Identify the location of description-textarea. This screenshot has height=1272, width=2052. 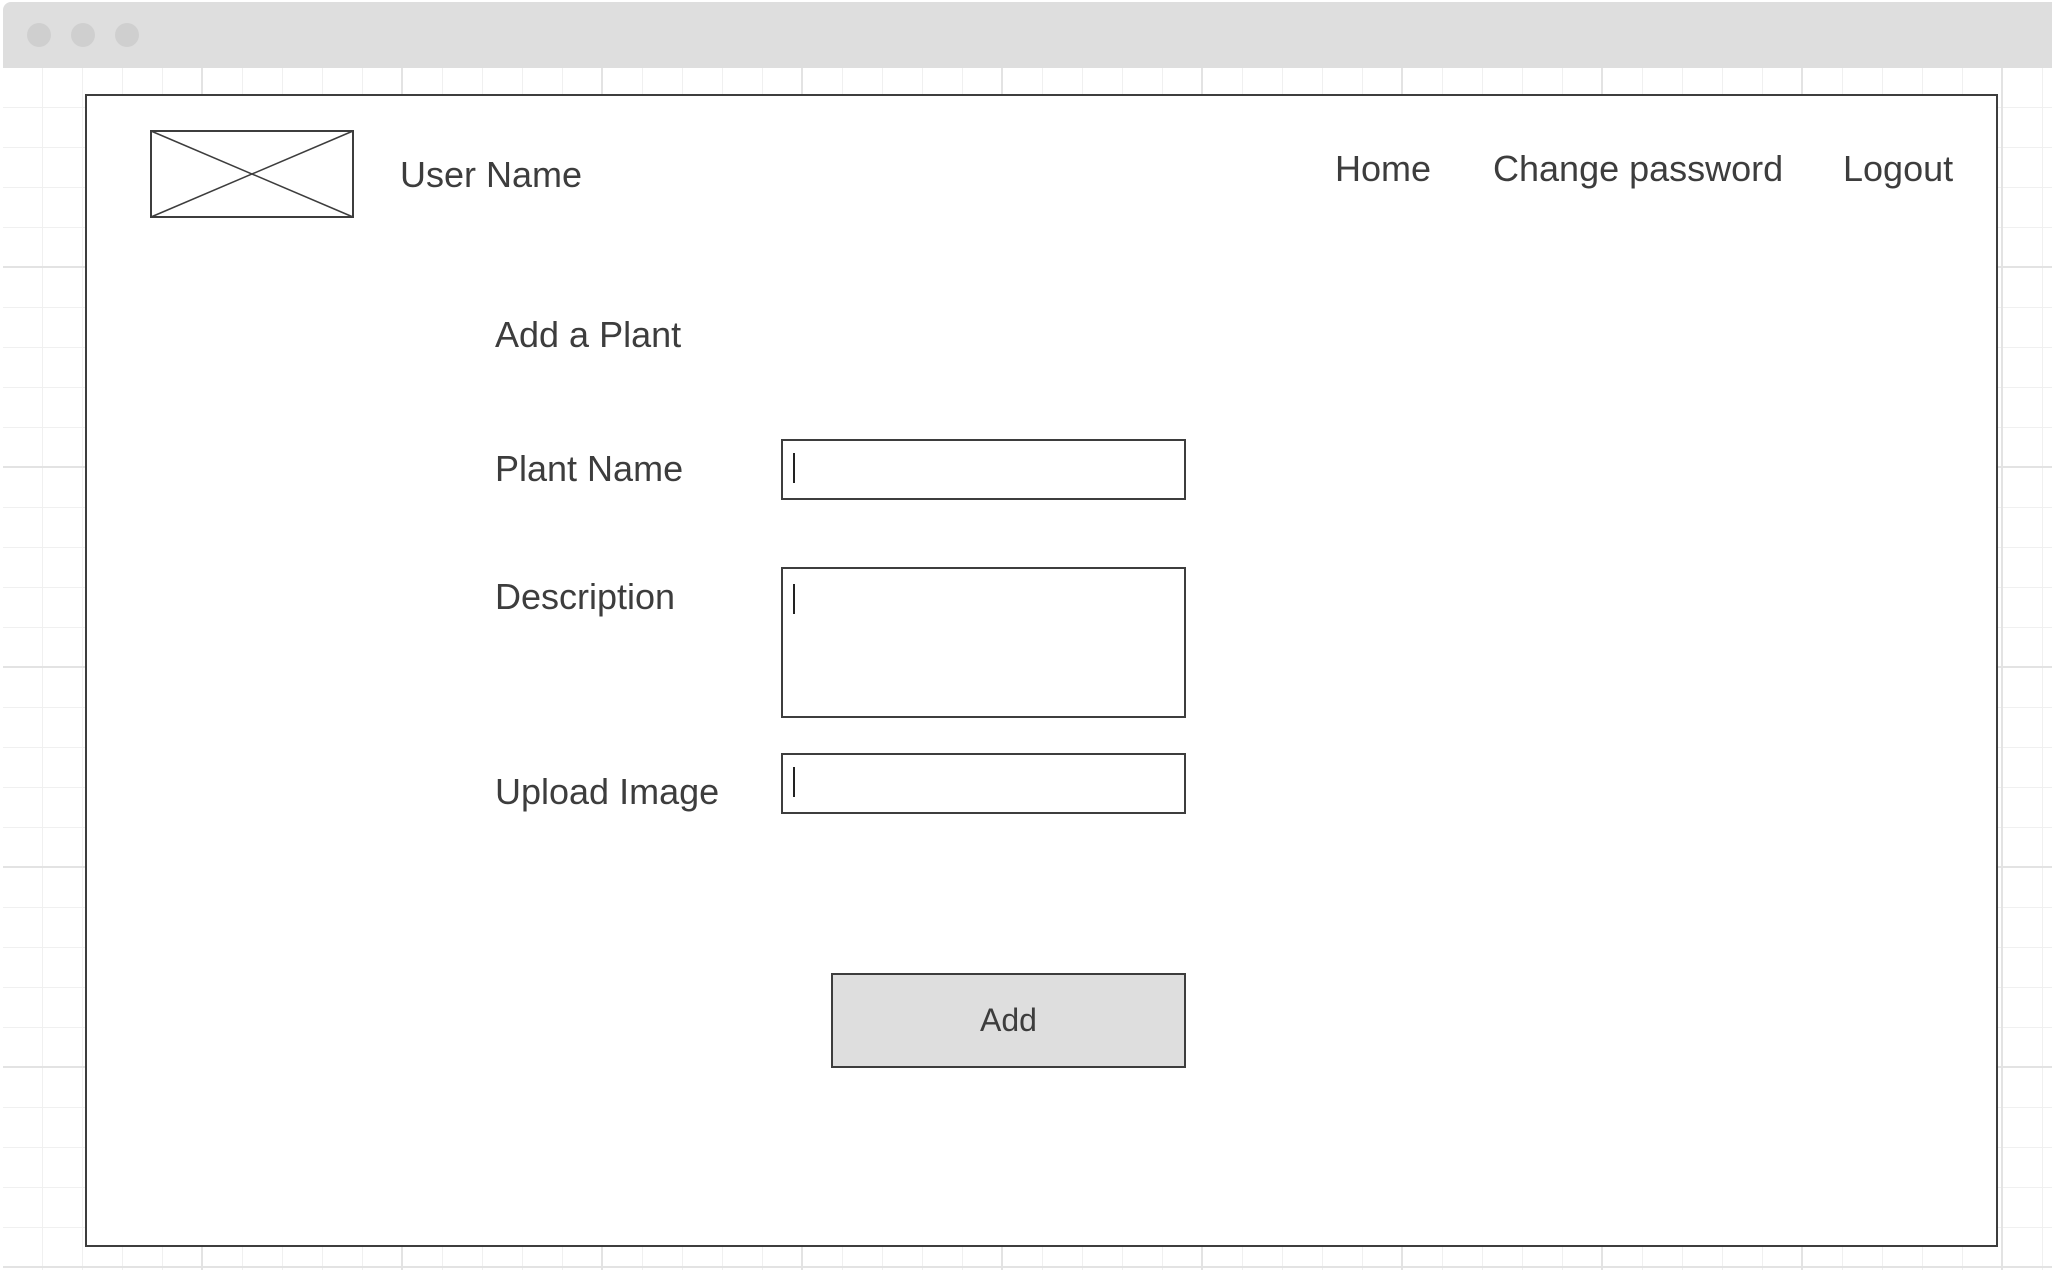
(983, 642).